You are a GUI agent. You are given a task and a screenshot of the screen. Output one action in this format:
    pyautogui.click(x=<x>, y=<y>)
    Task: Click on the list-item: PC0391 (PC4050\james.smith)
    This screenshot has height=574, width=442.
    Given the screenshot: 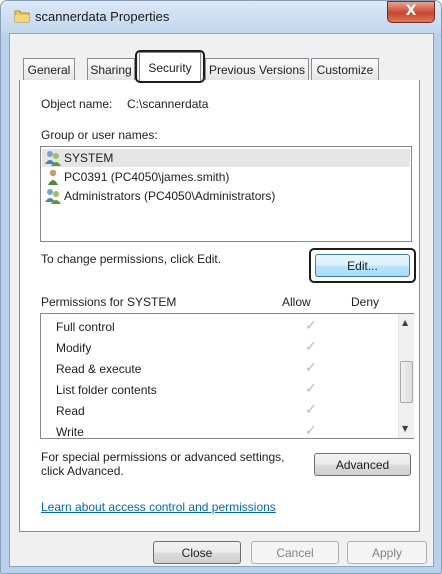 What is the action you would take?
    pyautogui.click(x=225, y=178)
    